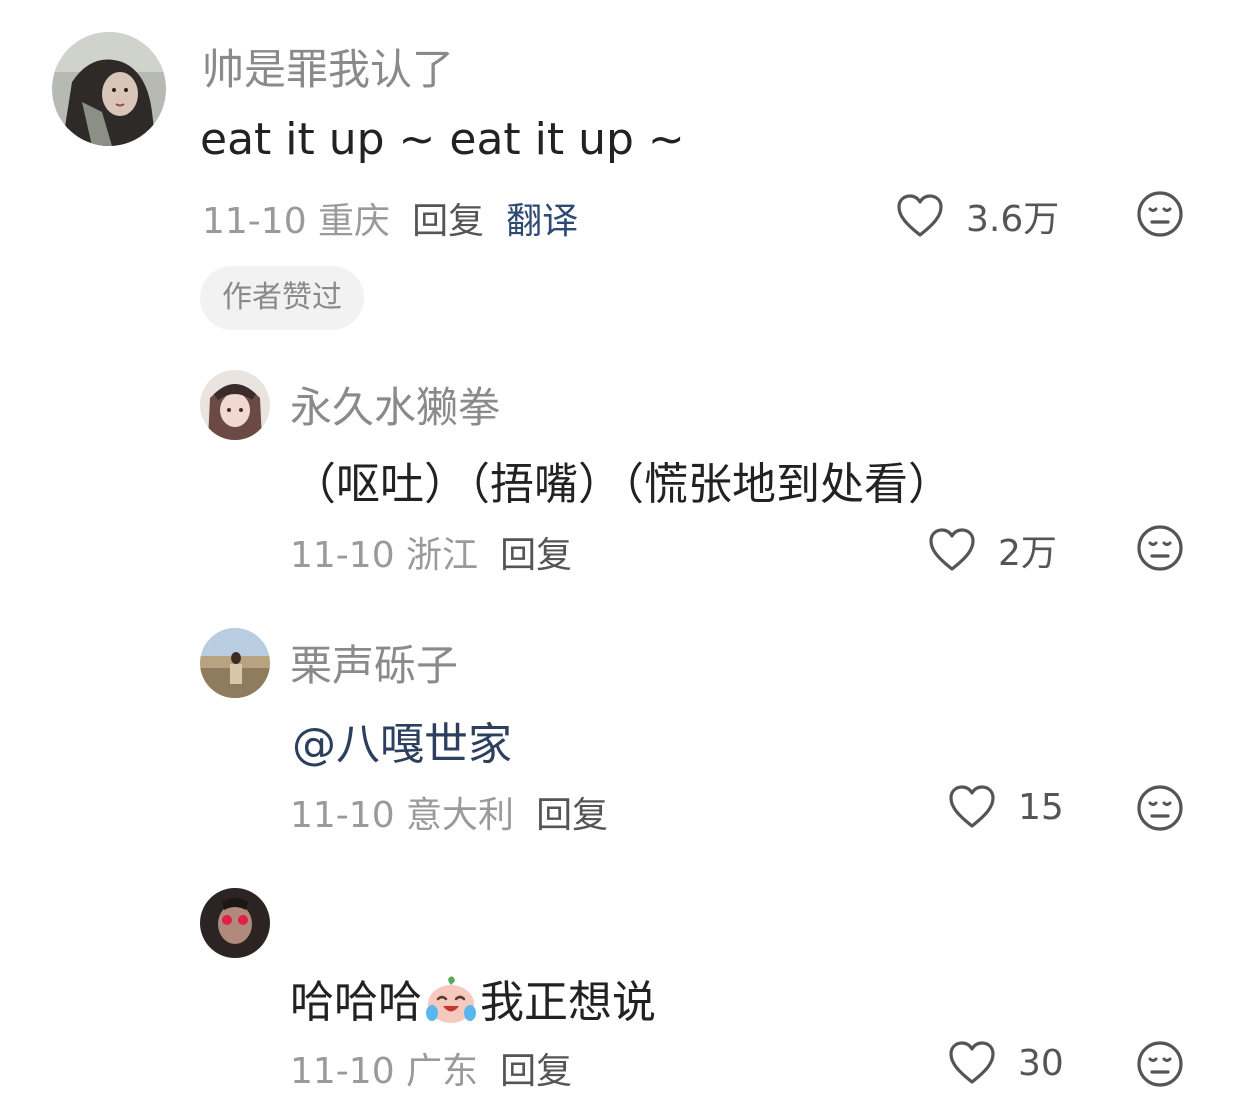  What do you see at coordinates (1027, 553) in the screenshot?
I see `like-count: 2万` at bounding box center [1027, 553].